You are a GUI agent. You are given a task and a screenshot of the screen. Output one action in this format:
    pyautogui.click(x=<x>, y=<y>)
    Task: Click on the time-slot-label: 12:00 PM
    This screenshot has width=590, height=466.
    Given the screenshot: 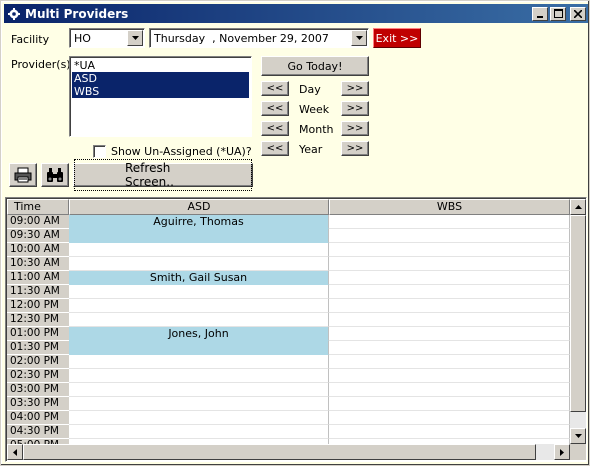 What is the action you would take?
    pyautogui.click(x=38, y=306)
    